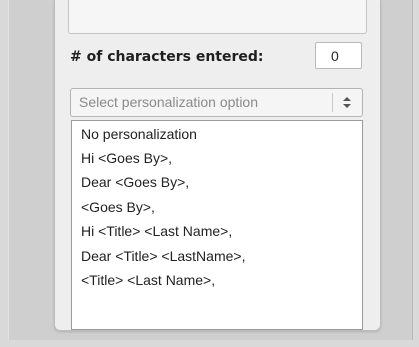  What do you see at coordinates (148, 284) in the screenshot?
I see `dropdown-option-title-last-name: <Title> <Last Name>,` at bounding box center [148, 284].